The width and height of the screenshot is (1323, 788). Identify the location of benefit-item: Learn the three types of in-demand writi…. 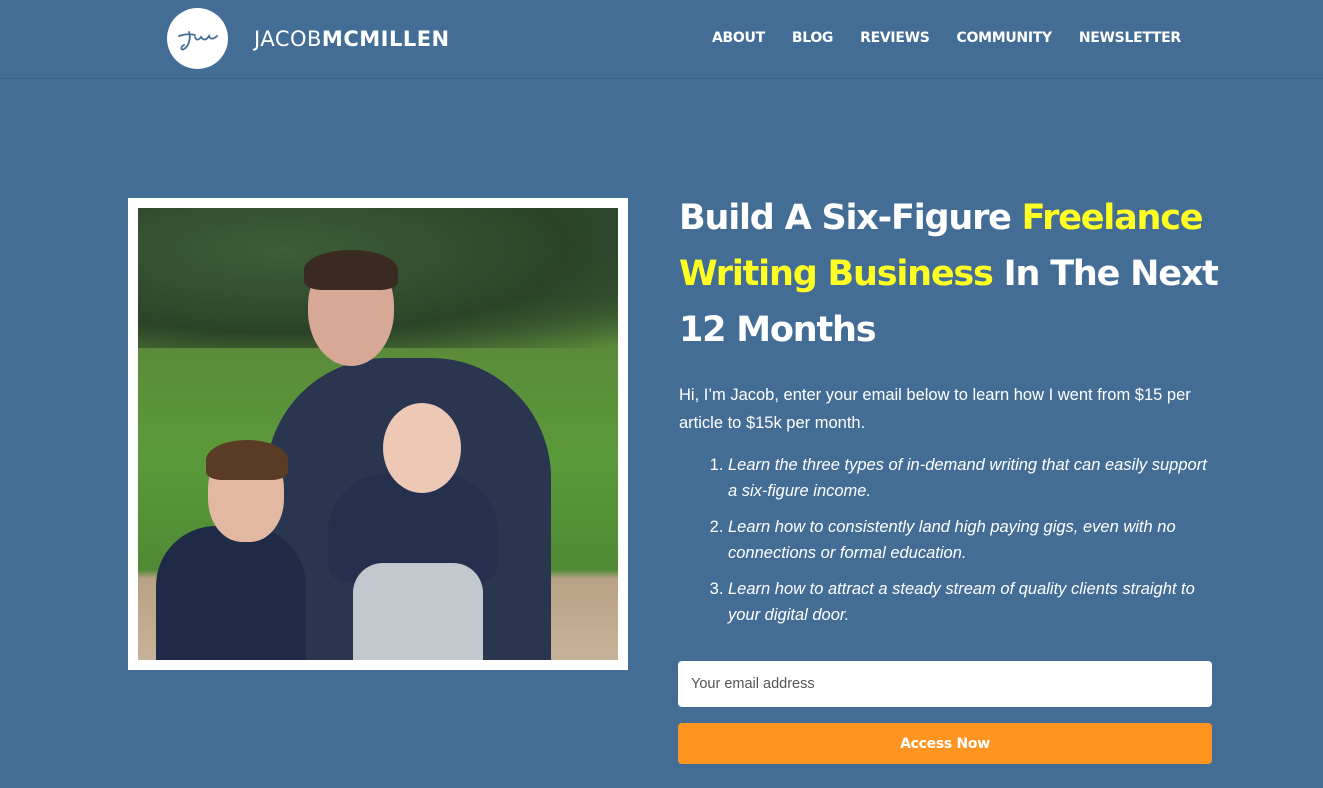
(968, 478).